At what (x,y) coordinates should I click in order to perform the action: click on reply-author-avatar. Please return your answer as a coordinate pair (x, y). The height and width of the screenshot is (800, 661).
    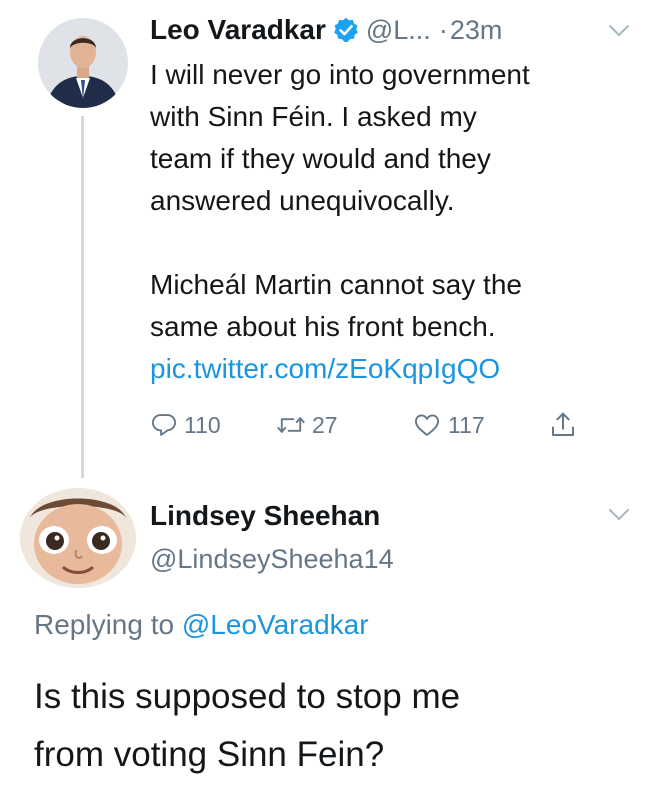
    Looking at the image, I should click on (78, 538).